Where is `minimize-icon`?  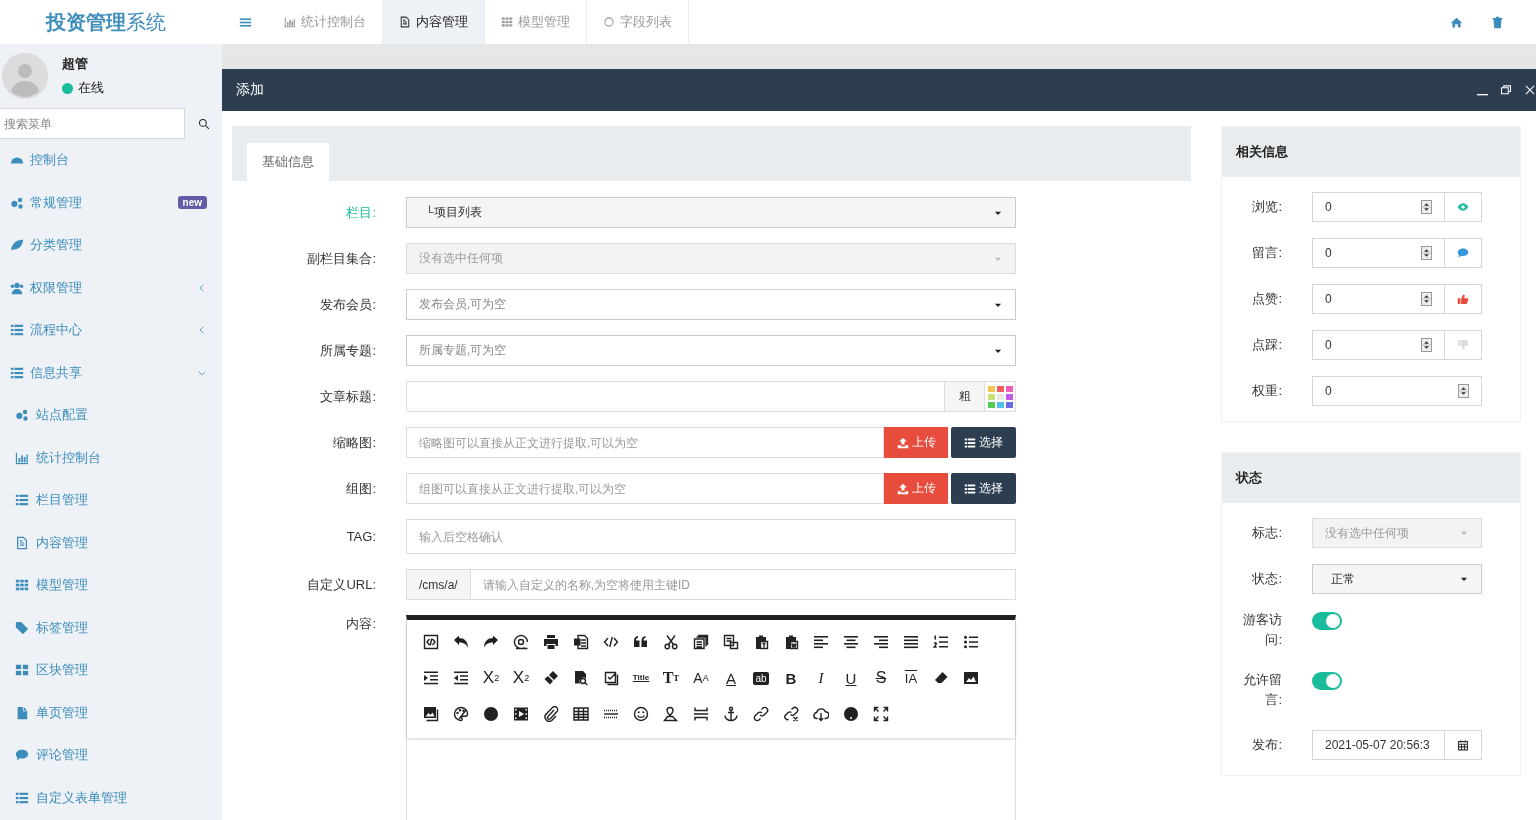 minimize-icon is located at coordinates (1482, 95).